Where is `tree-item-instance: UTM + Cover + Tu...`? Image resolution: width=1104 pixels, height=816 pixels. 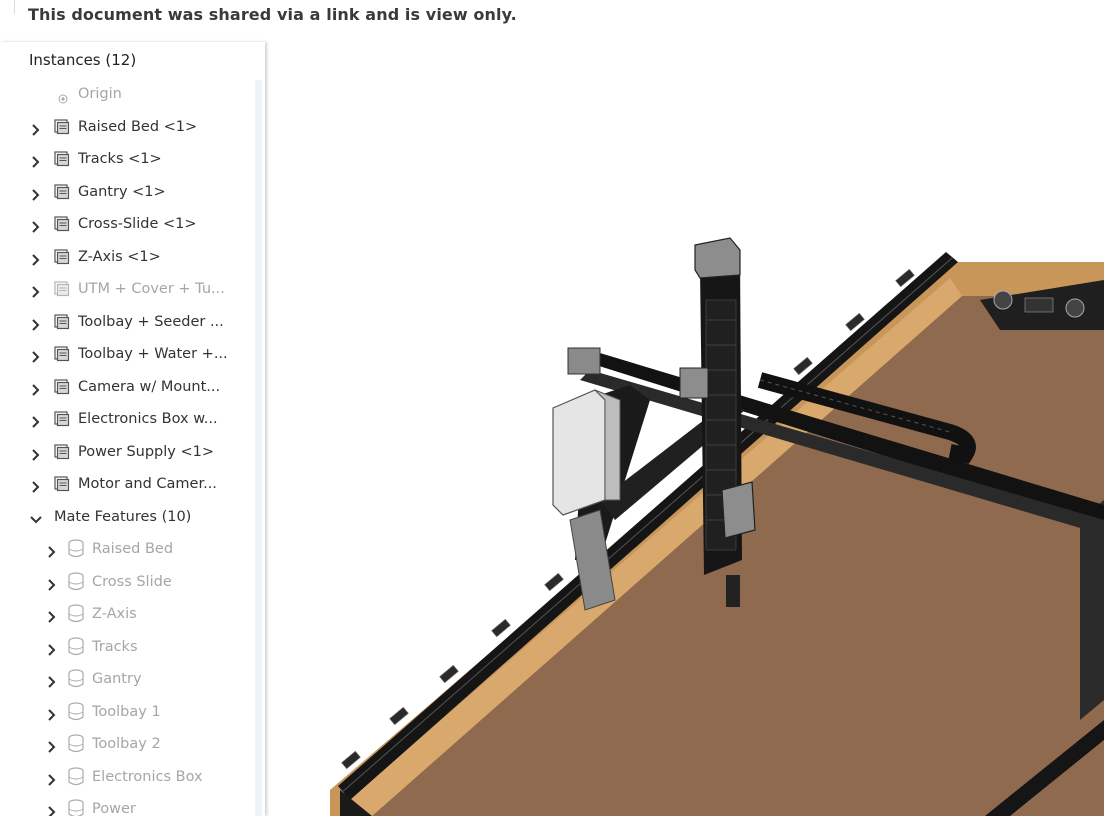 tree-item-instance: UTM + Cover + Tu... is located at coordinates (127, 289).